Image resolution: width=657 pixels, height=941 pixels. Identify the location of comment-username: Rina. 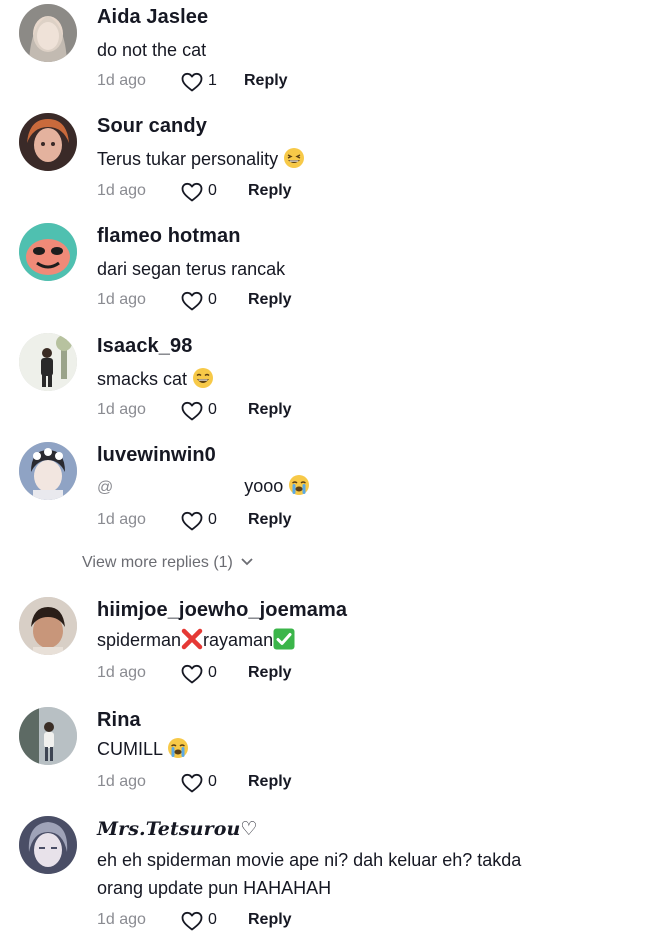
(119, 720).